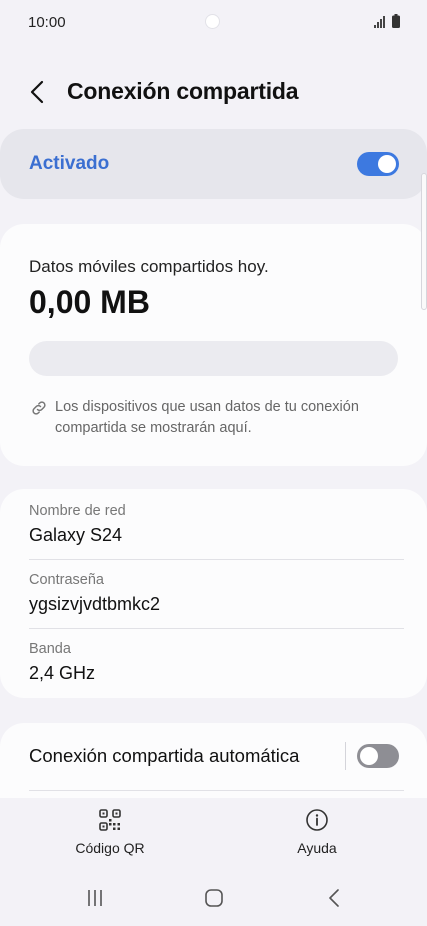  What do you see at coordinates (149, 266) in the screenshot?
I see `data-usage-caption: Datos móviles compartidos hoy.` at bounding box center [149, 266].